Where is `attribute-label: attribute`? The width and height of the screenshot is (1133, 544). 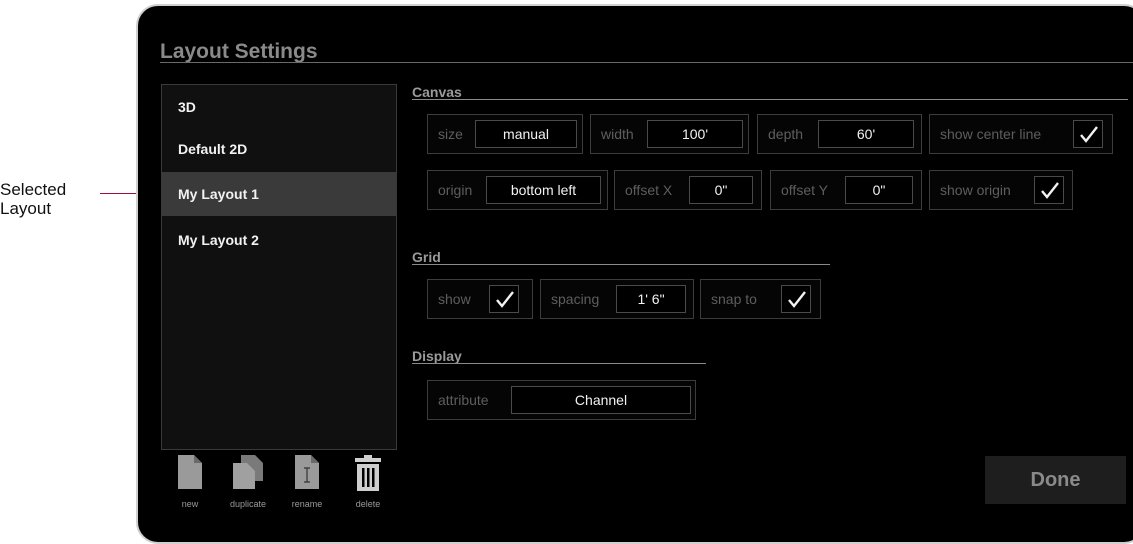
attribute-label: attribute is located at coordinates (463, 400).